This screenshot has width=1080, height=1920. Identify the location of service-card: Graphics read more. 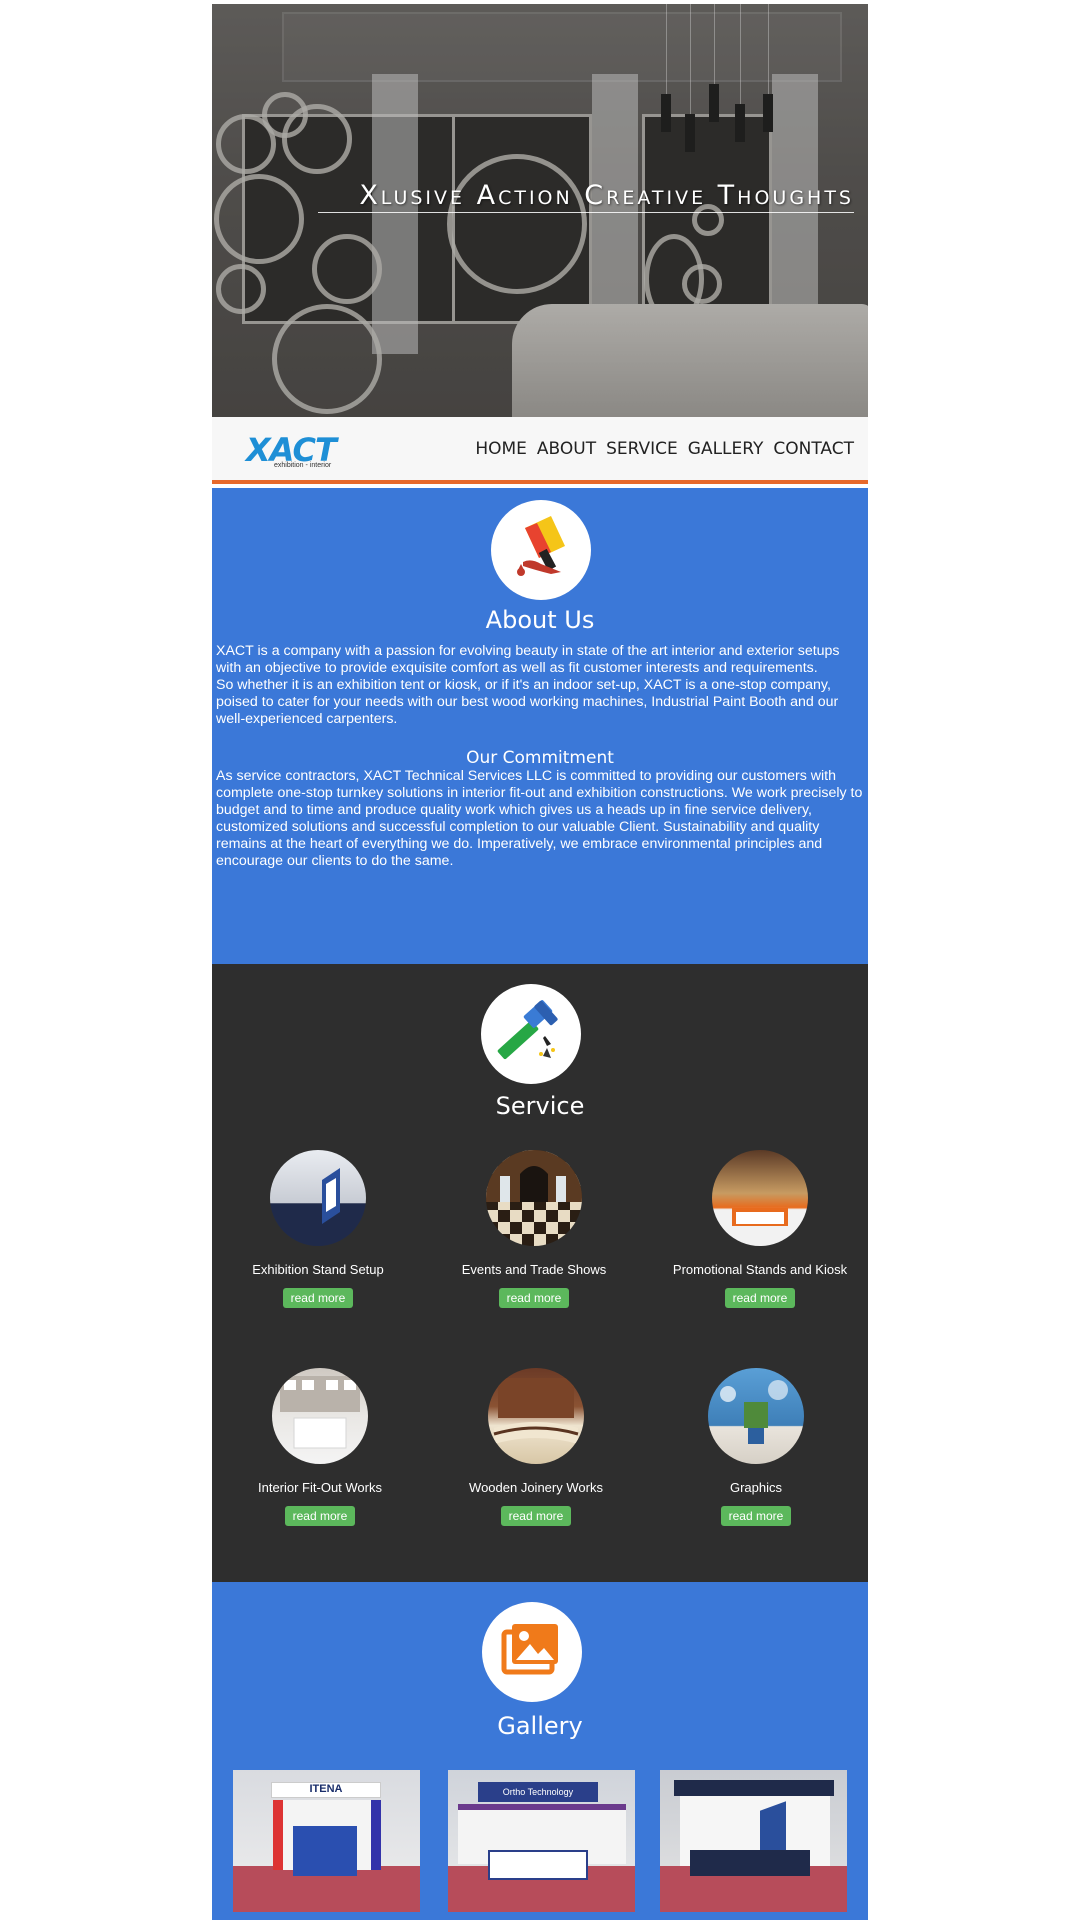
(756, 1447).